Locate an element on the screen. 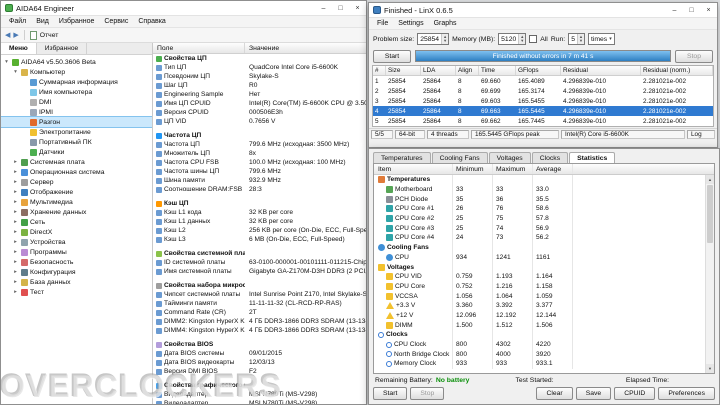  field-row: Множитель ЦП 8x is located at coordinates (259, 153).